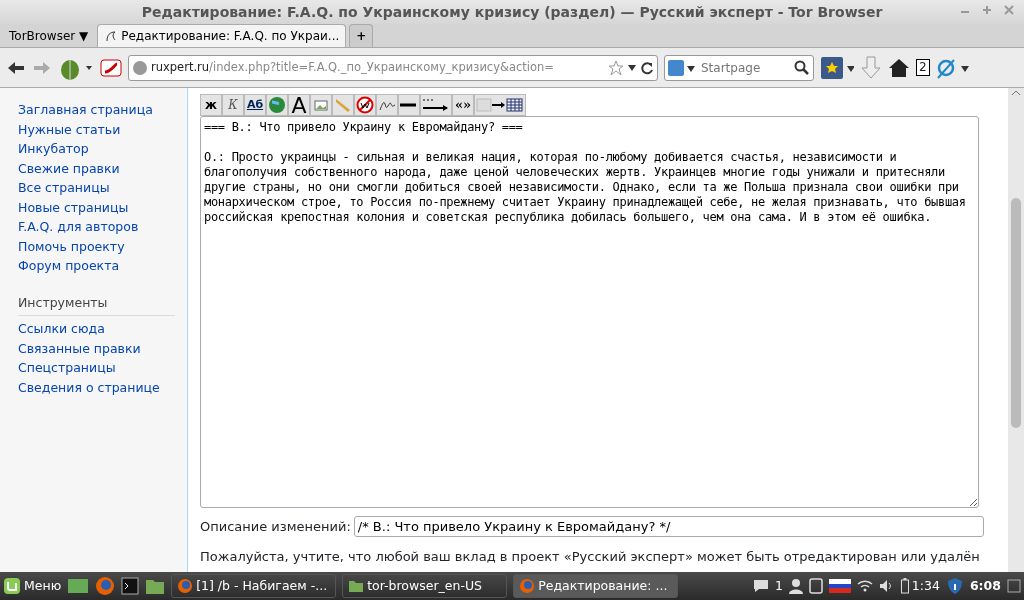  Describe the element at coordinates (837, 67) in the screenshot. I see `bookmarks-icon` at that location.